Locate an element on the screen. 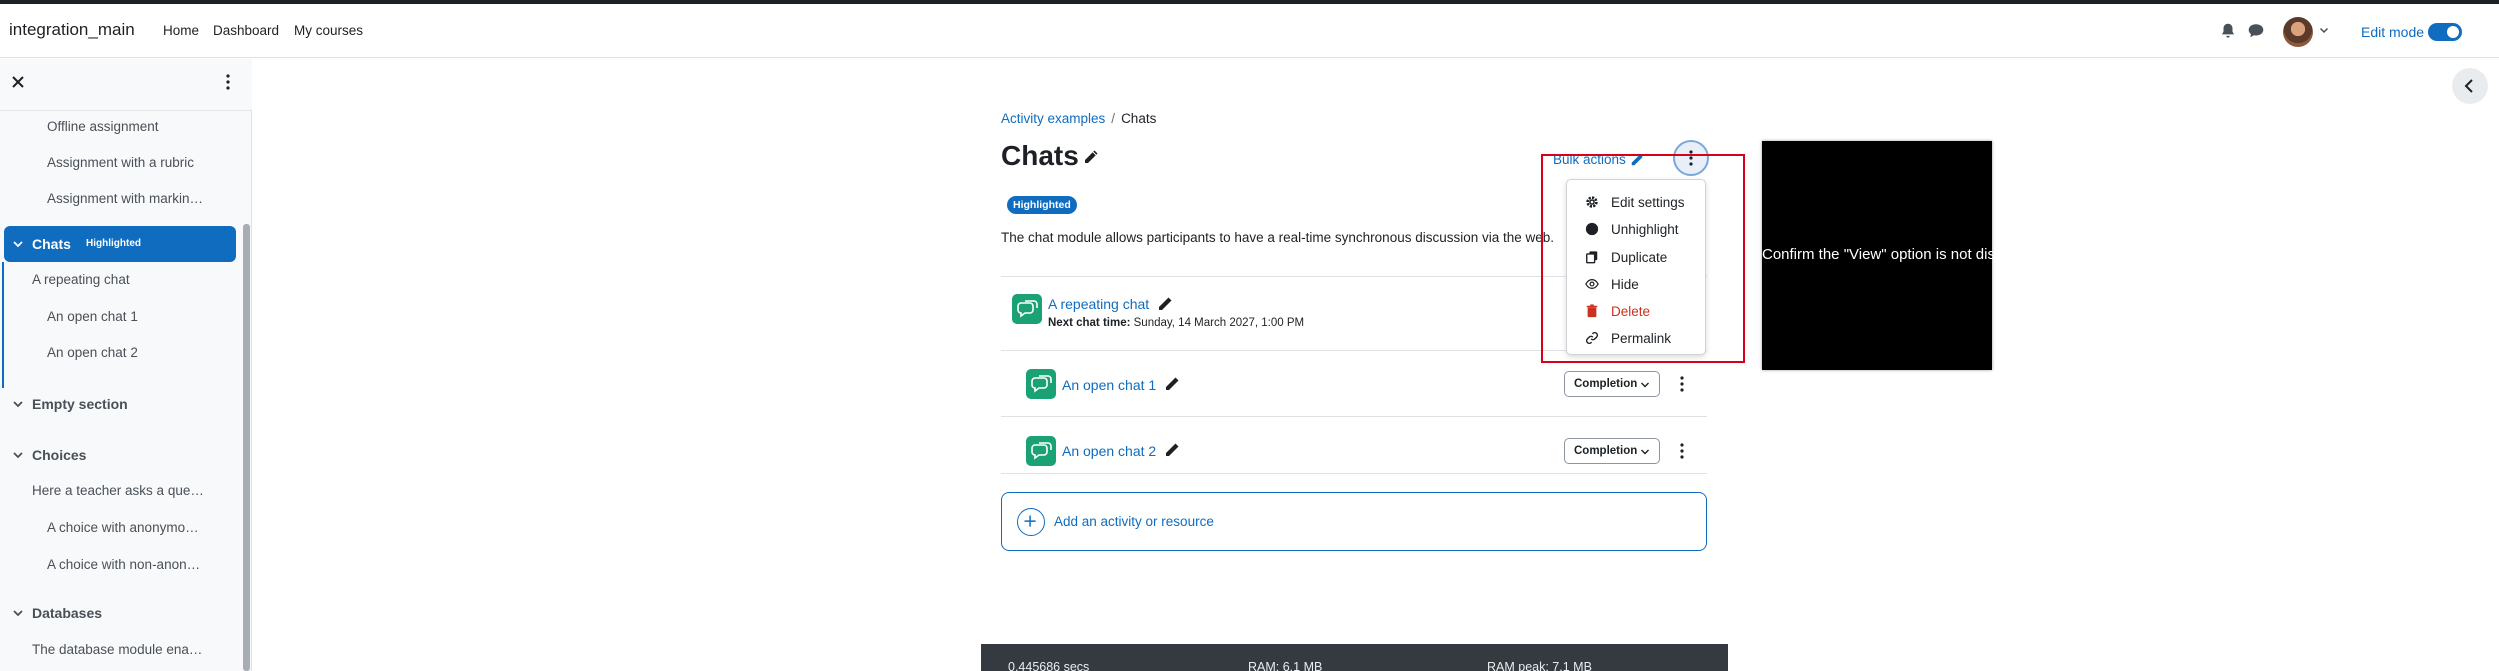 The width and height of the screenshot is (2499, 671). course-index-item: An open chat 1 is located at coordinates (92, 316).